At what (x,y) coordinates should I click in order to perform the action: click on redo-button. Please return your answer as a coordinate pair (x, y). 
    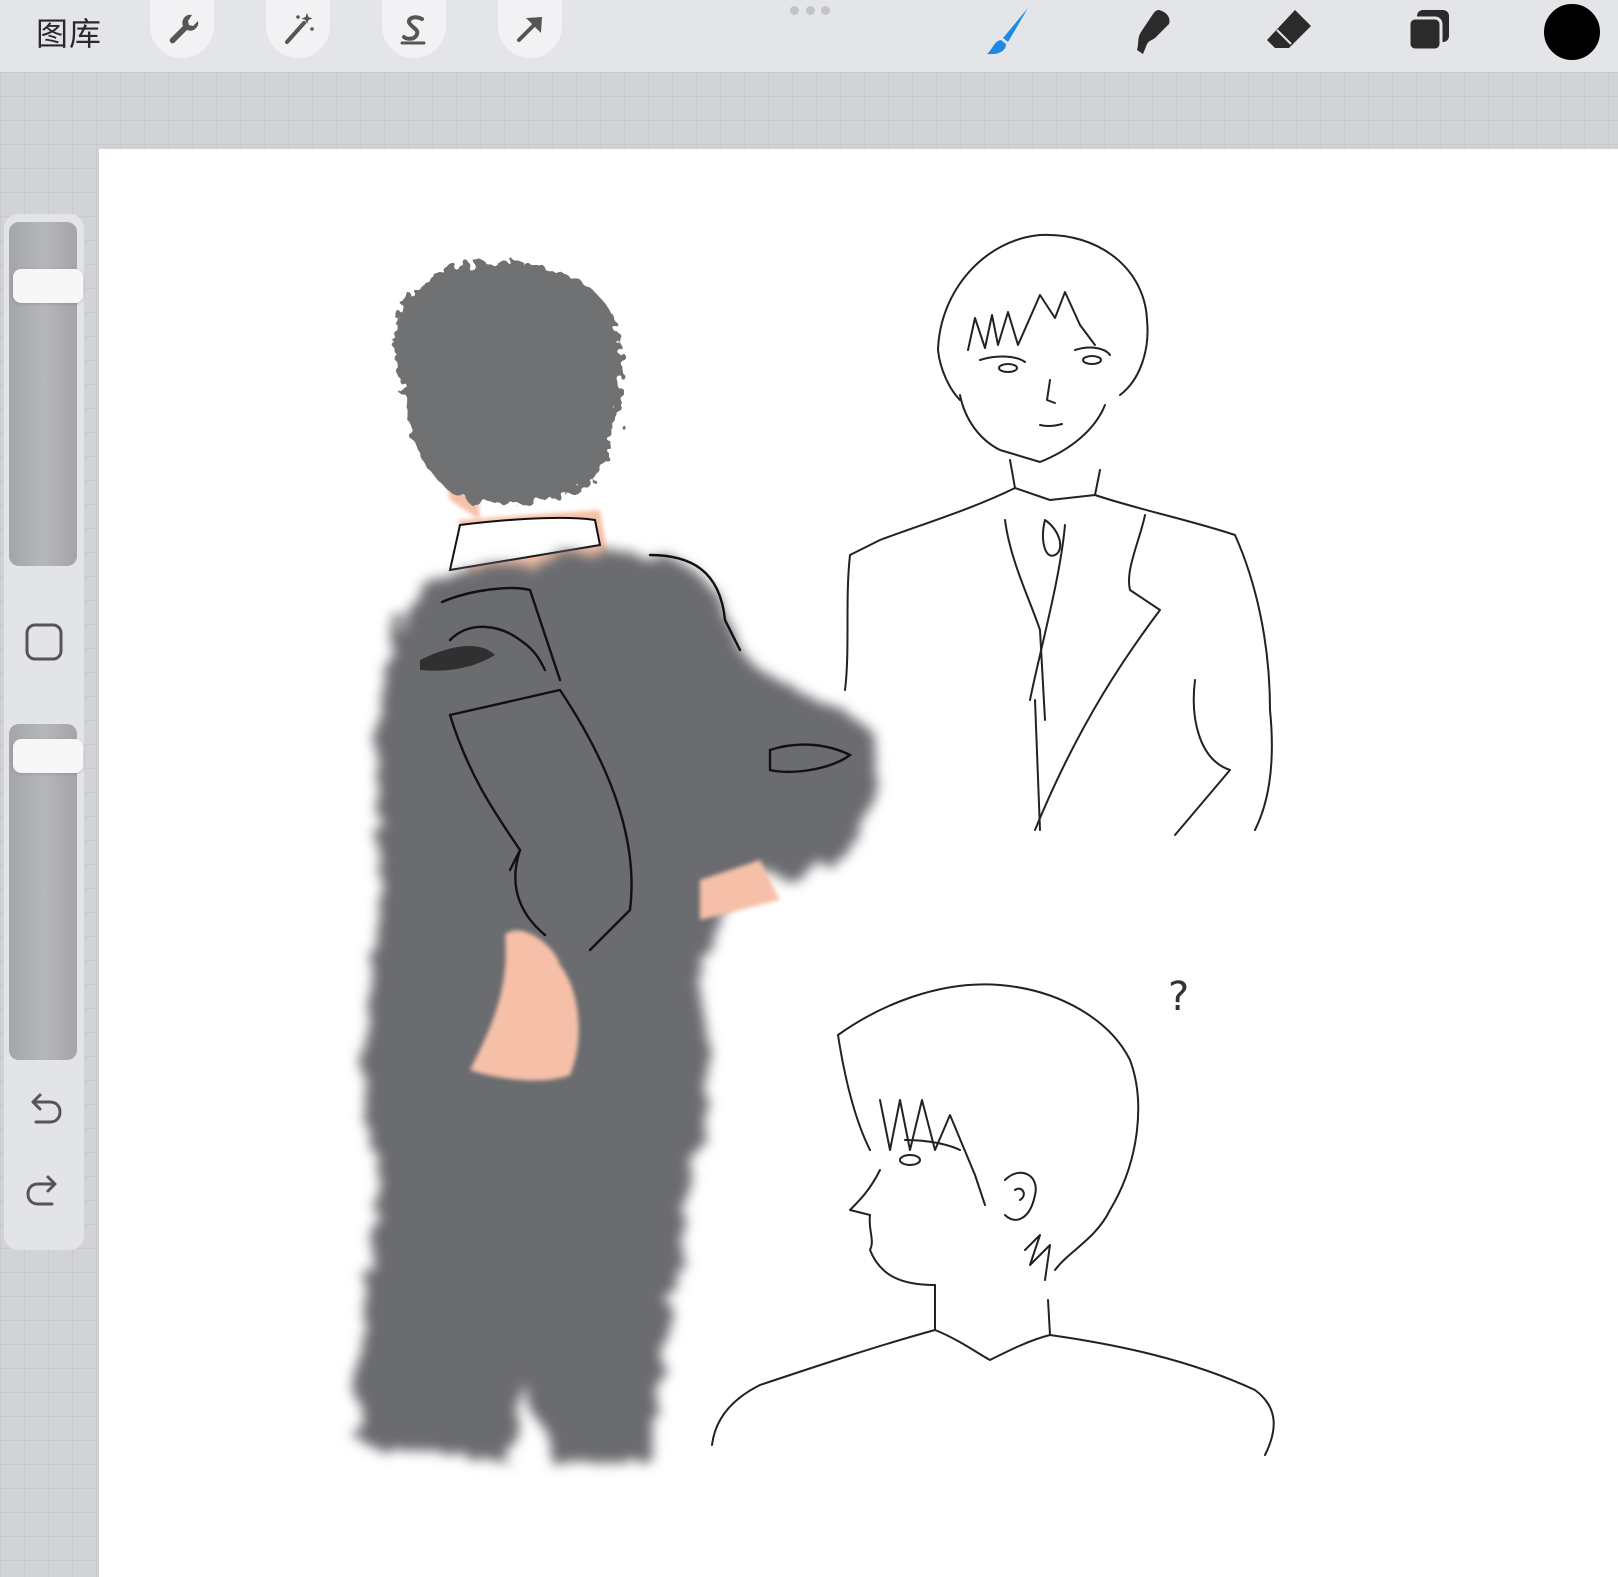
    Looking at the image, I should click on (44, 1190).